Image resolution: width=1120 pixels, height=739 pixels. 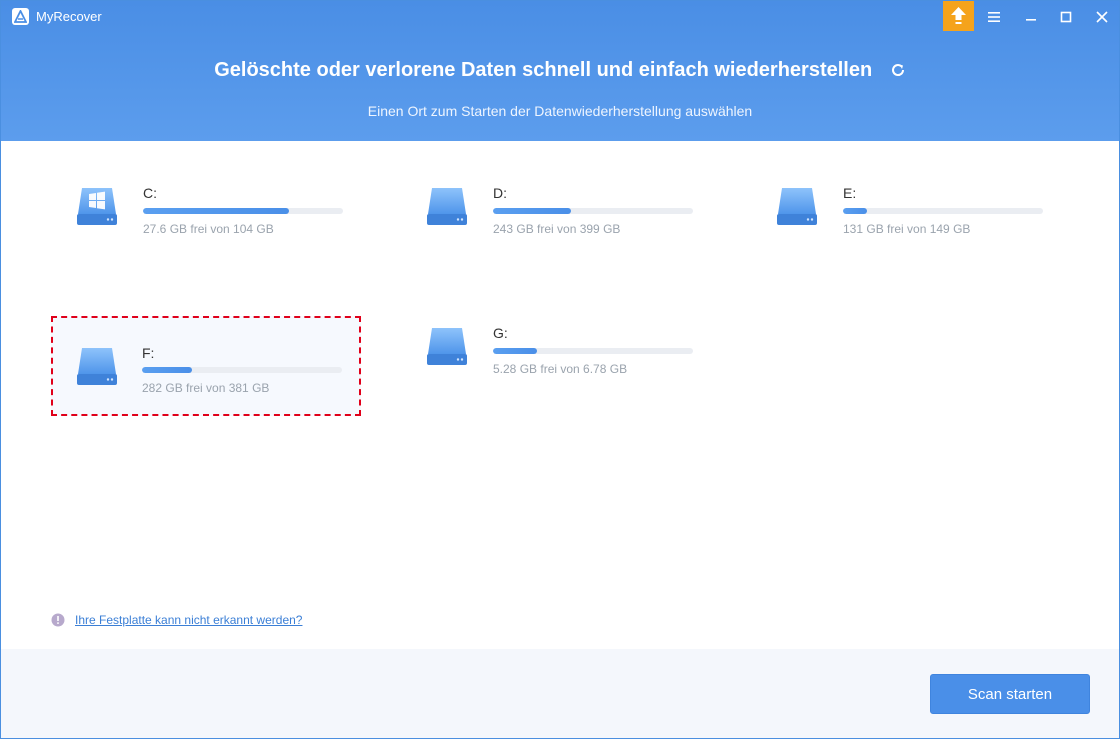 What do you see at coordinates (557, 229) in the screenshot?
I see `drive-size-text: 243 GB frei von 399 GB` at bounding box center [557, 229].